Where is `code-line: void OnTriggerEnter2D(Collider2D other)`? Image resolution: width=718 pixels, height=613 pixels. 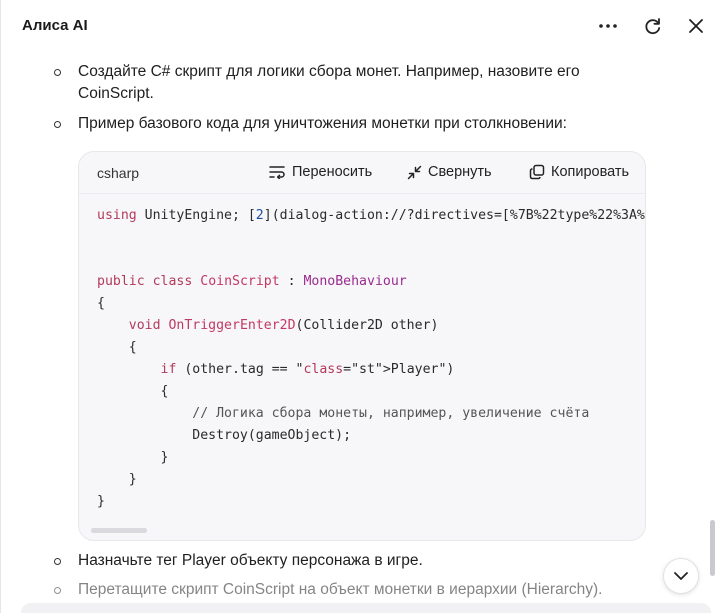 code-line: void OnTriggerEnter2D(Collider2D other) is located at coordinates (283, 325).